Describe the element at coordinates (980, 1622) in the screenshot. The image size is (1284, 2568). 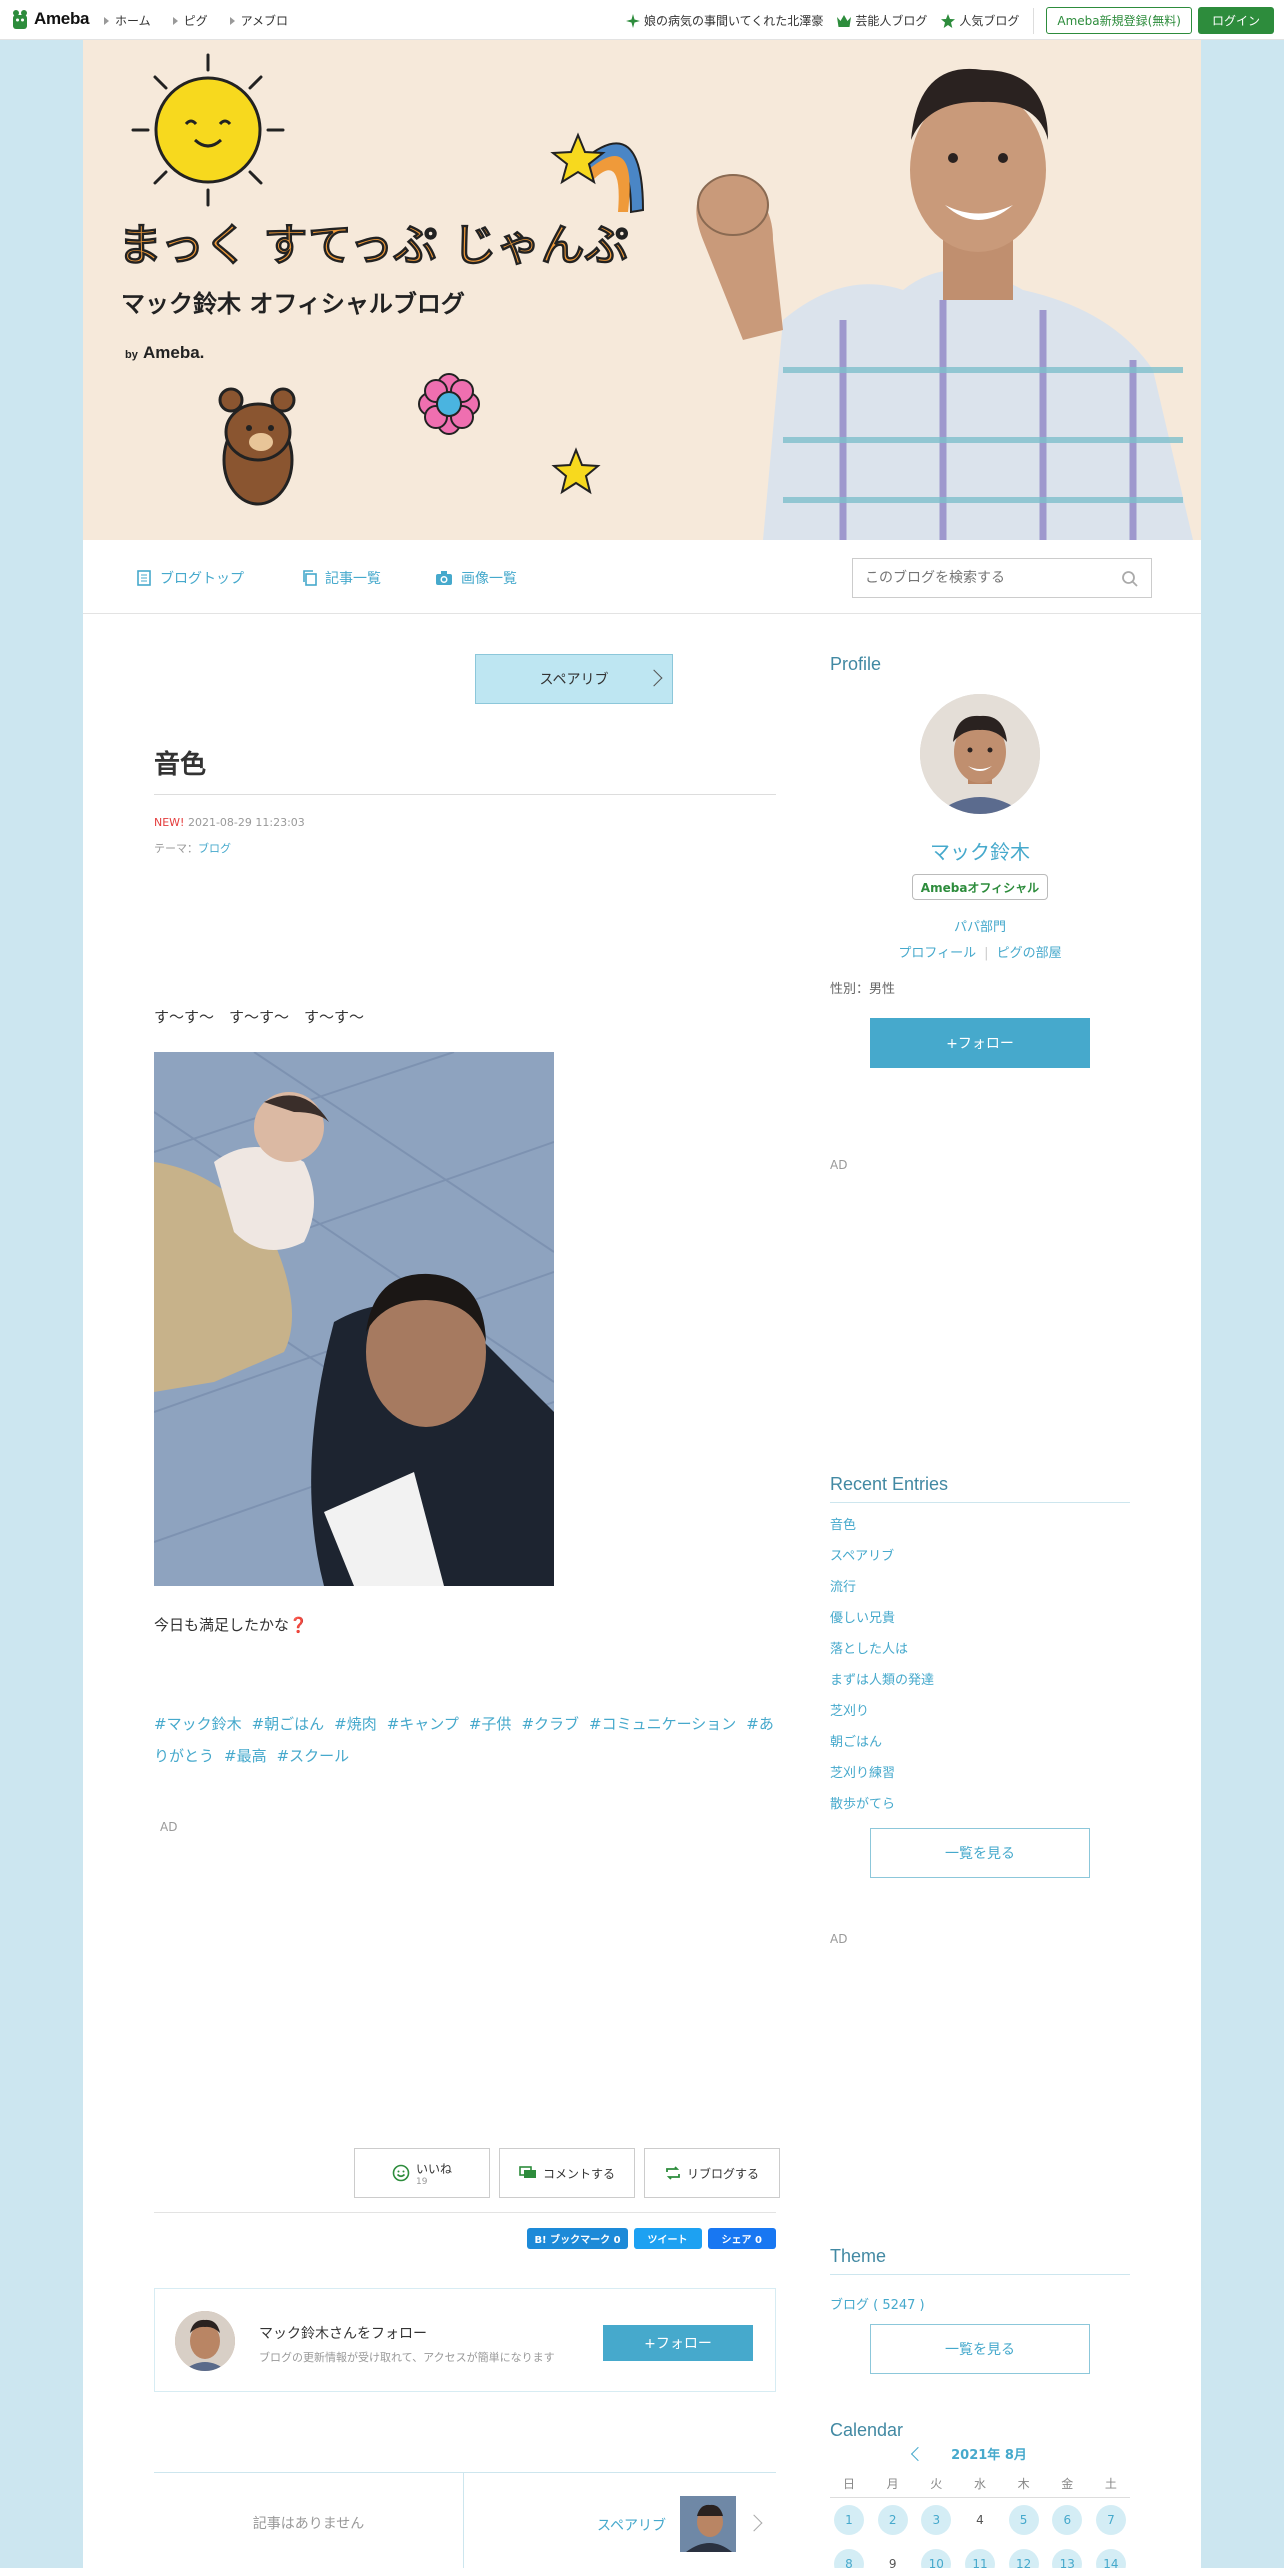
I see `recent-entry-link: 優しい兄貴` at that location.